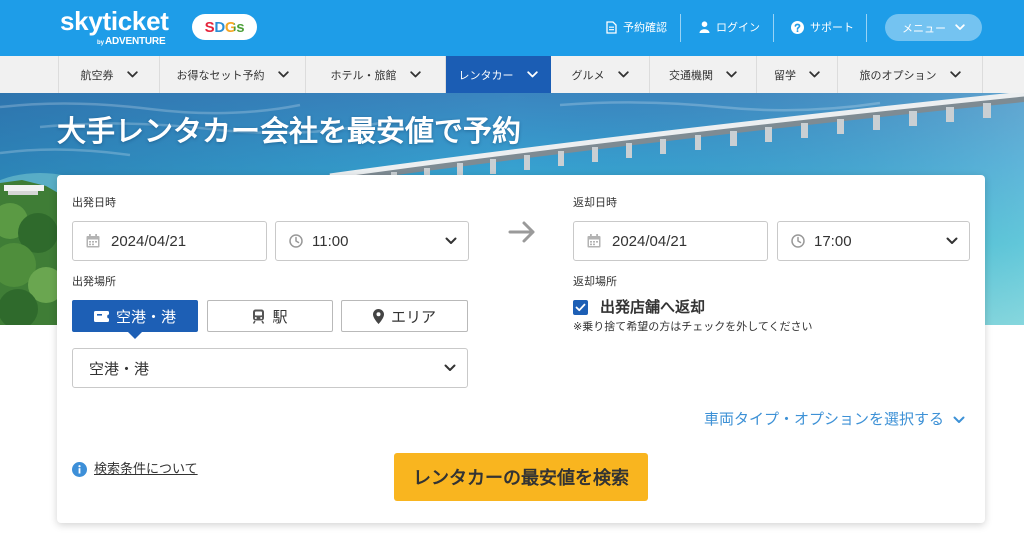  I want to click on person-icon, so click(704, 27).